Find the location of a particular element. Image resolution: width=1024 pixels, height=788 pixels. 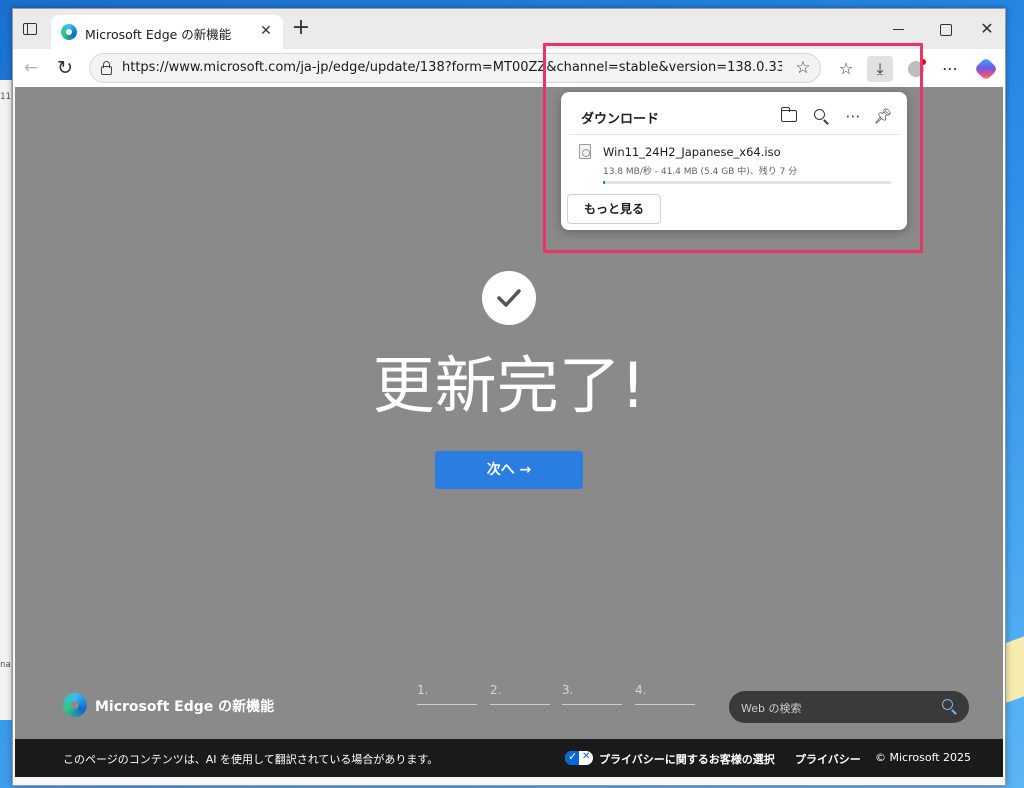

desktop-text-fragment: na is located at coordinates (5, 665).